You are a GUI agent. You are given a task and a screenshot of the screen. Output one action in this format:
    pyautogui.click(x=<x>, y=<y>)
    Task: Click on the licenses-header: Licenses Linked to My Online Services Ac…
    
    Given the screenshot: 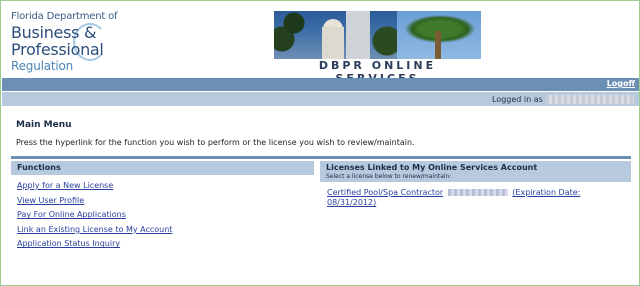 What is the action you would take?
    pyautogui.click(x=475, y=171)
    